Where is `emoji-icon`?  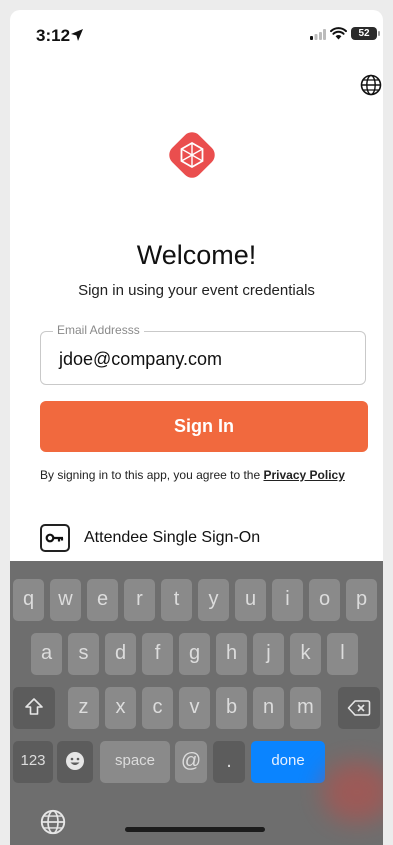 emoji-icon is located at coordinates (75, 761).